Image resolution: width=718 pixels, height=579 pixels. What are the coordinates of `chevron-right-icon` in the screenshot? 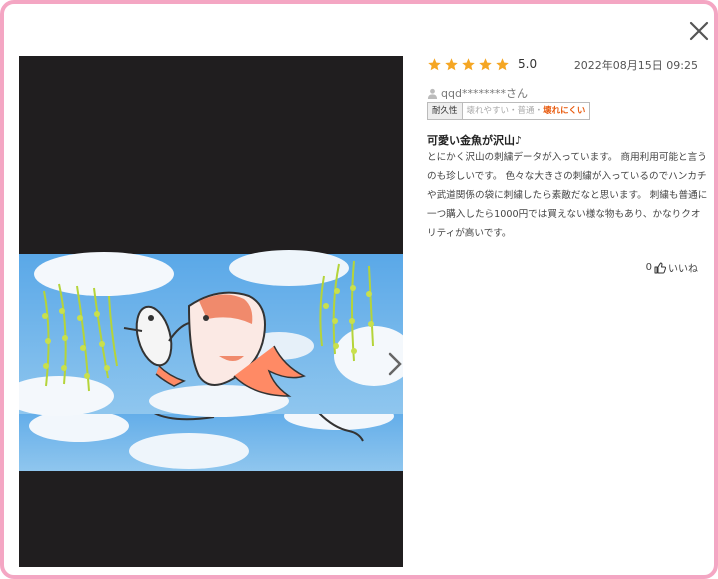 It's located at (393, 364).